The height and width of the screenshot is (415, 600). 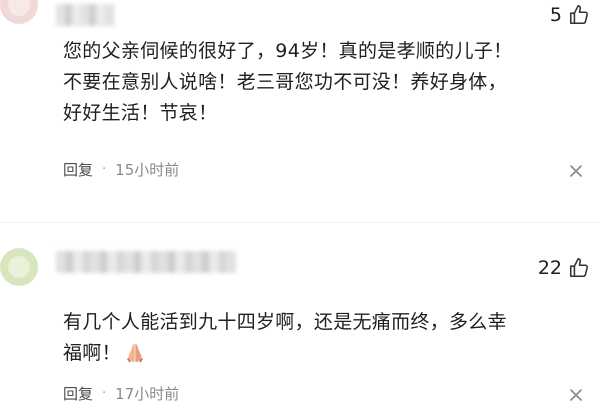 I want to click on comment-text: 有几个人能活到九十四岁啊，还是无痛而终，多么幸 福啊！, so click(x=325, y=338).